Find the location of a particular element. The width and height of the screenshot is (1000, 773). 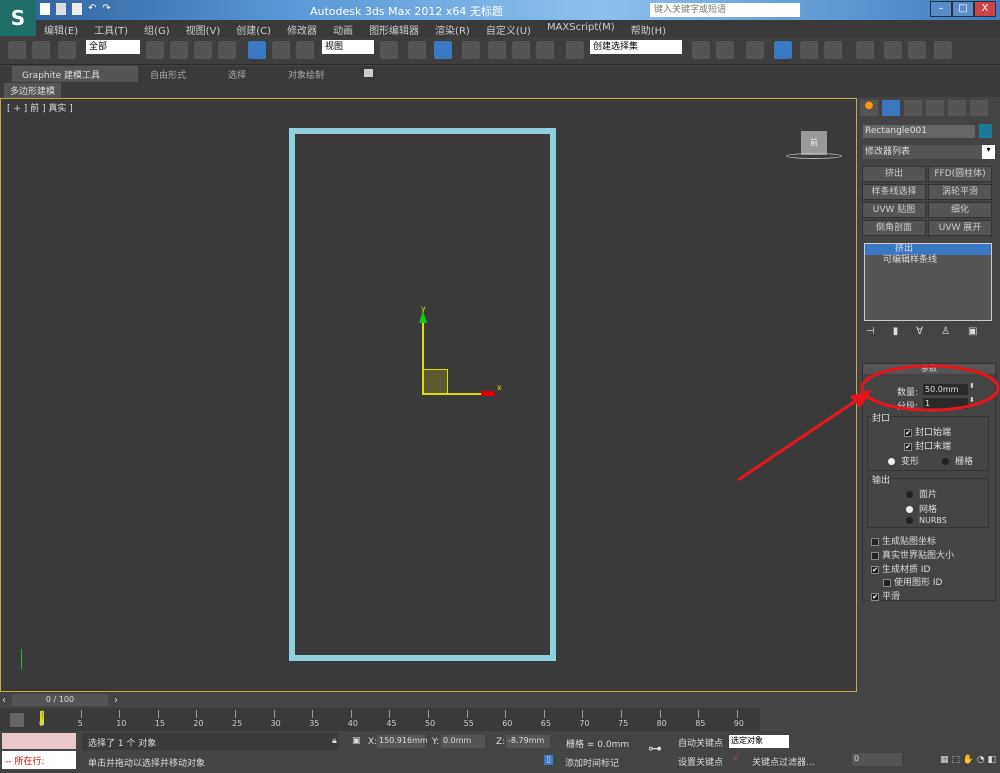

menu-item: 编辑(E) is located at coordinates (61, 28).